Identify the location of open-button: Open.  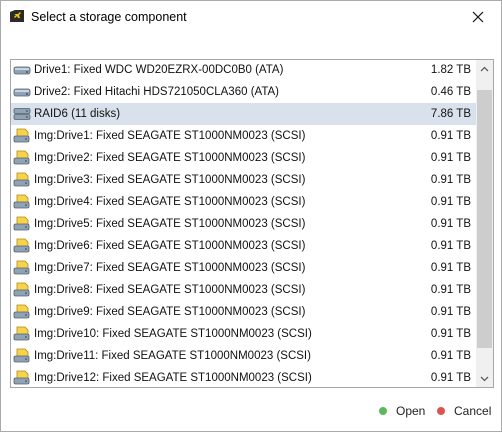
(402, 411).